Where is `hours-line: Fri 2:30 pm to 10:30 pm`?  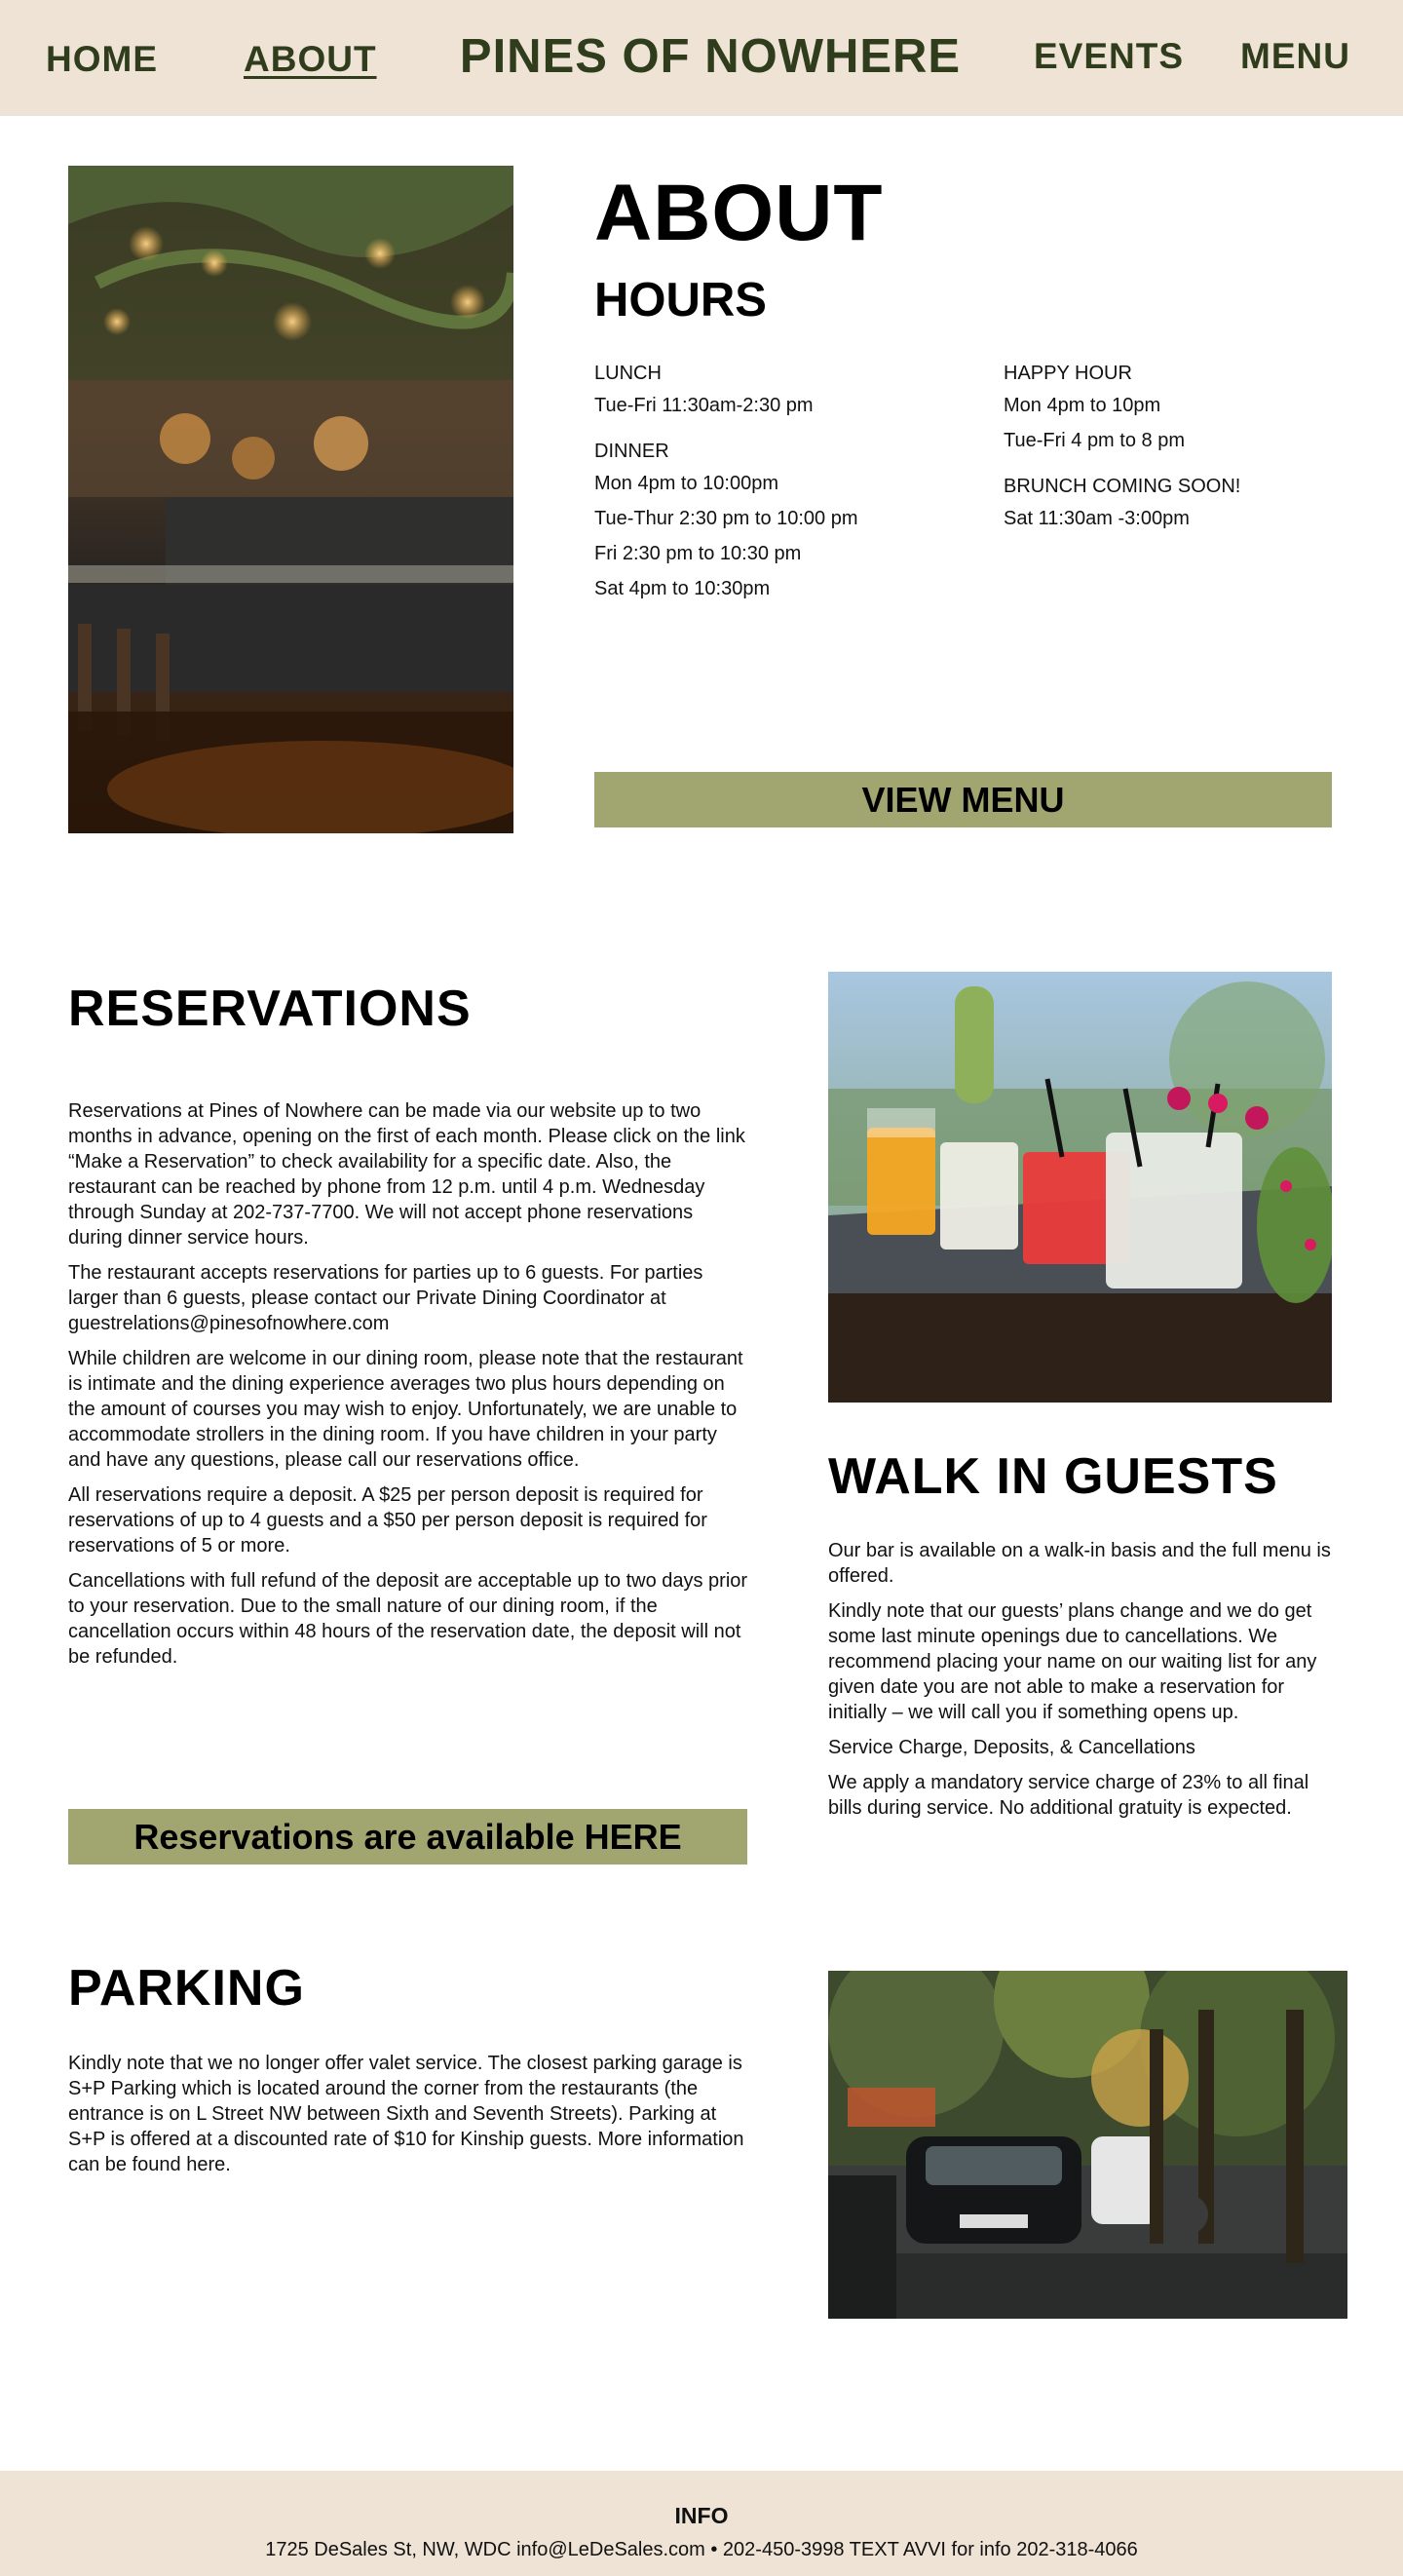 hours-line: Fri 2:30 pm to 10:30 pm is located at coordinates (698, 553).